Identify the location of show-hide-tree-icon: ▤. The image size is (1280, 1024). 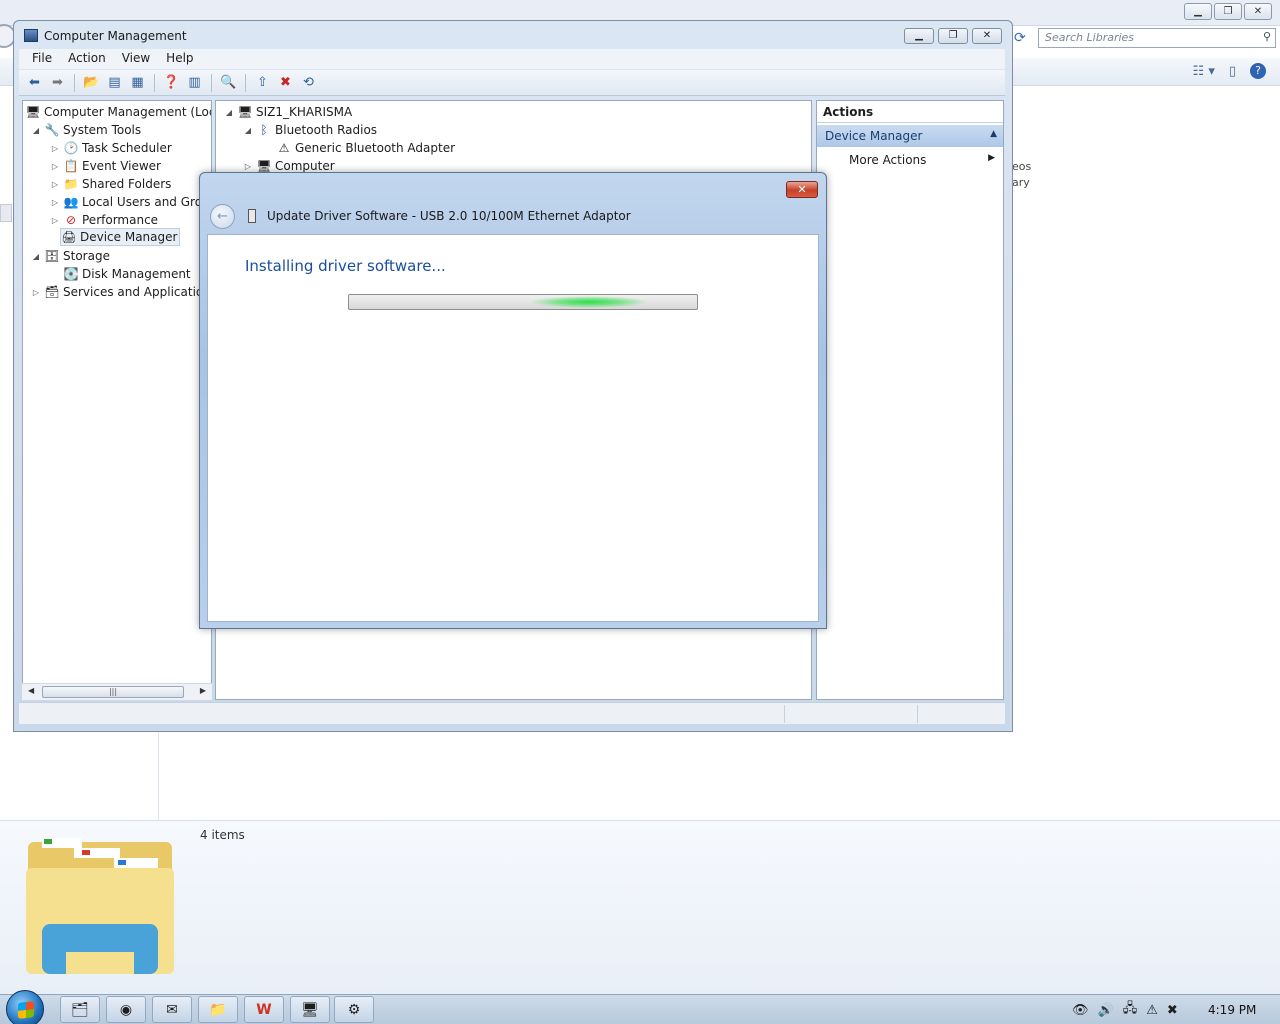
(114, 82).